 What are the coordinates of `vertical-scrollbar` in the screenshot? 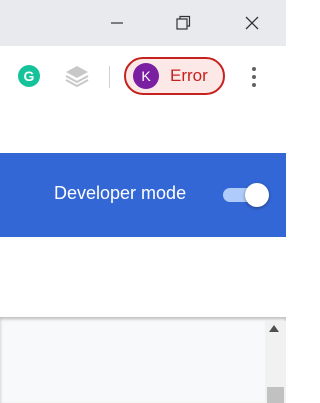 It's located at (275, 362).